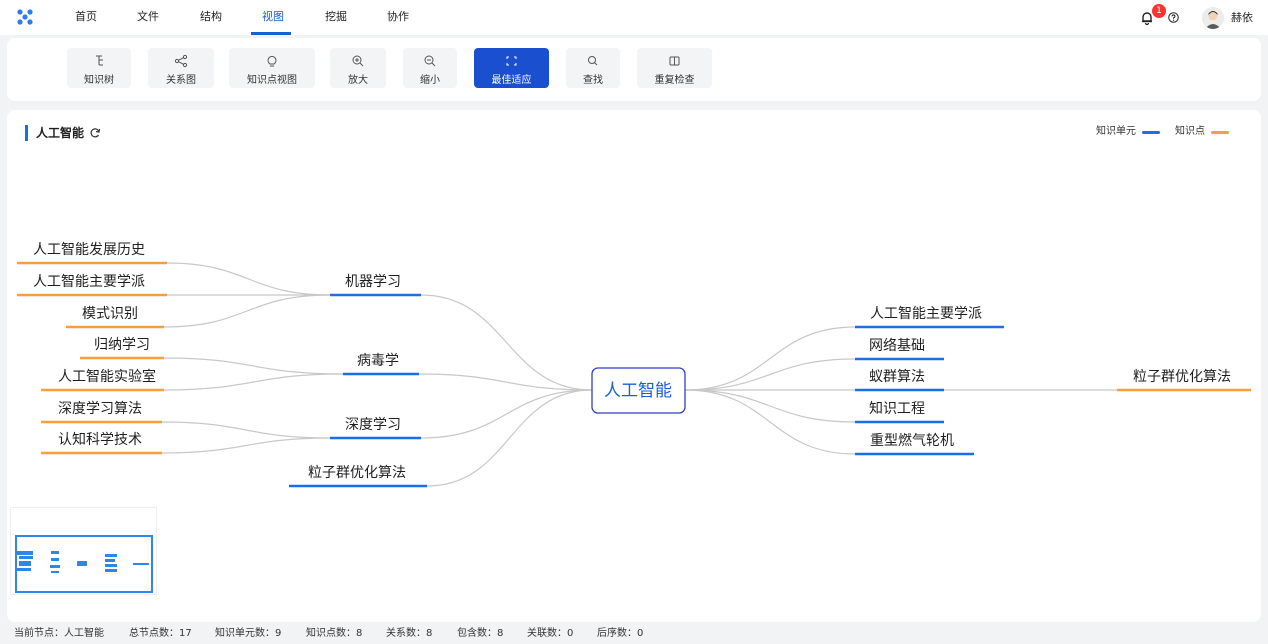 The image size is (1268, 644). What do you see at coordinates (409, 633) in the screenshot?
I see `status-relation-count: 关系数：8` at bounding box center [409, 633].